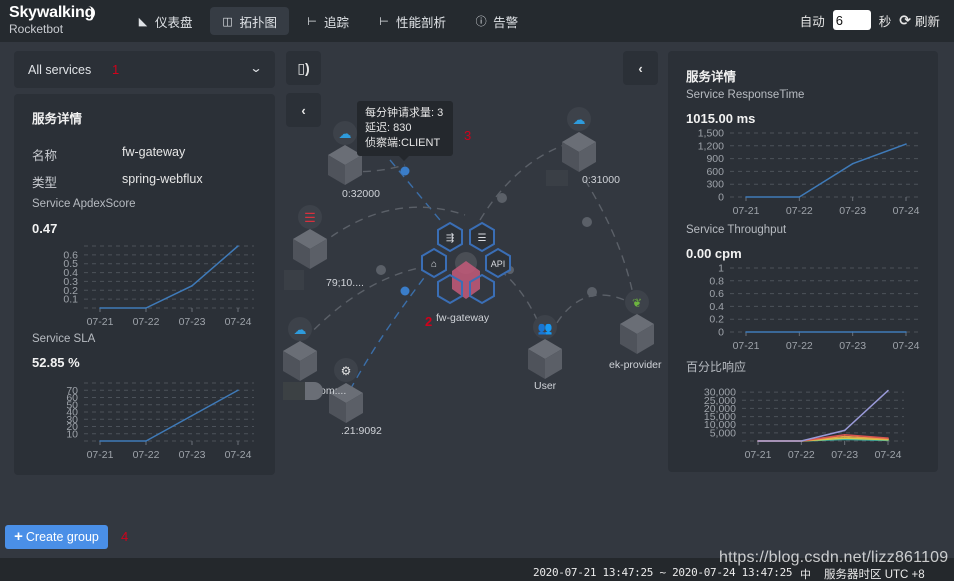  I want to click on tooltip-latency: 延迟: 830, so click(388, 128).